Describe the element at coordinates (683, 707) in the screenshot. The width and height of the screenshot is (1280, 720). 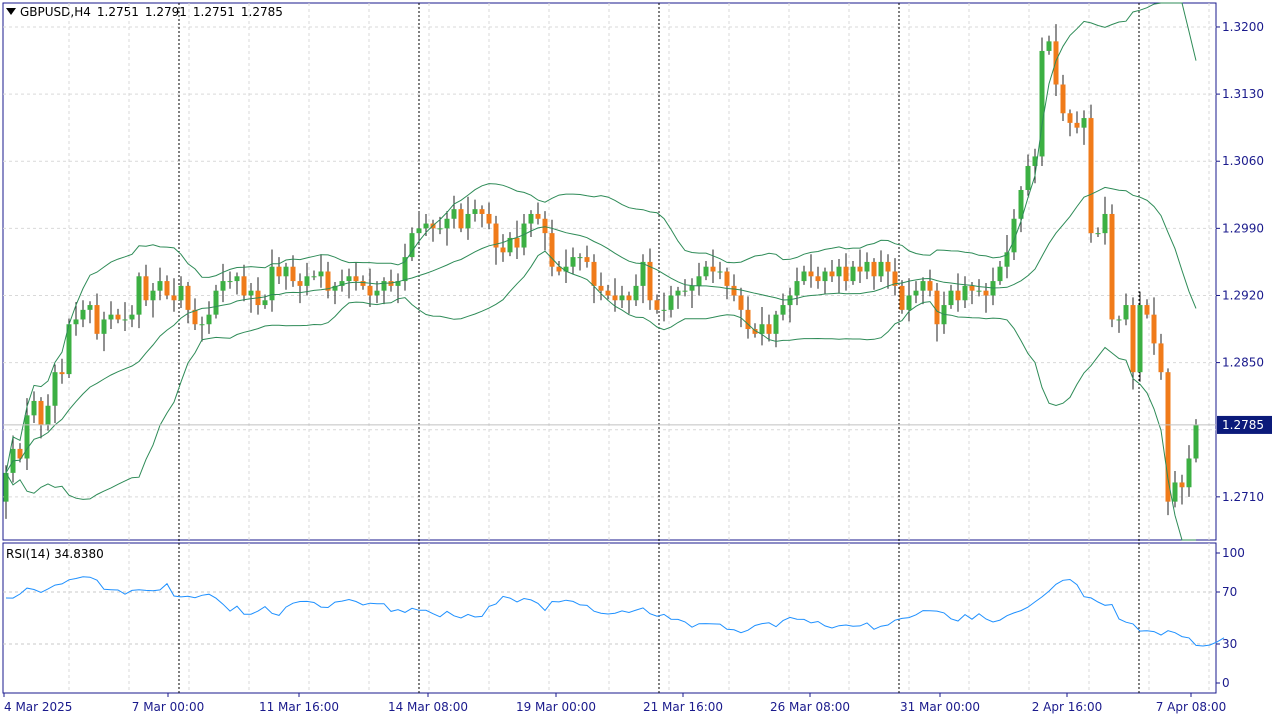
I see `time-tick-label: 21 Mar 16:00` at that location.